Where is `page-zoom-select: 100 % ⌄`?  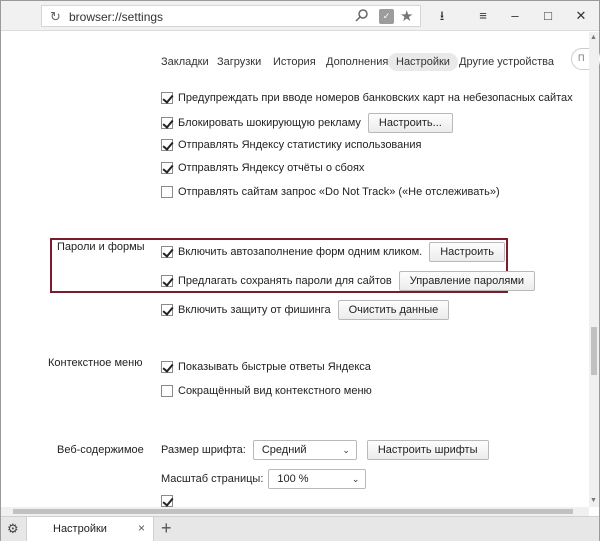
page-zoom-select: 100 % ⌄ is located at coordinates (317, 479).